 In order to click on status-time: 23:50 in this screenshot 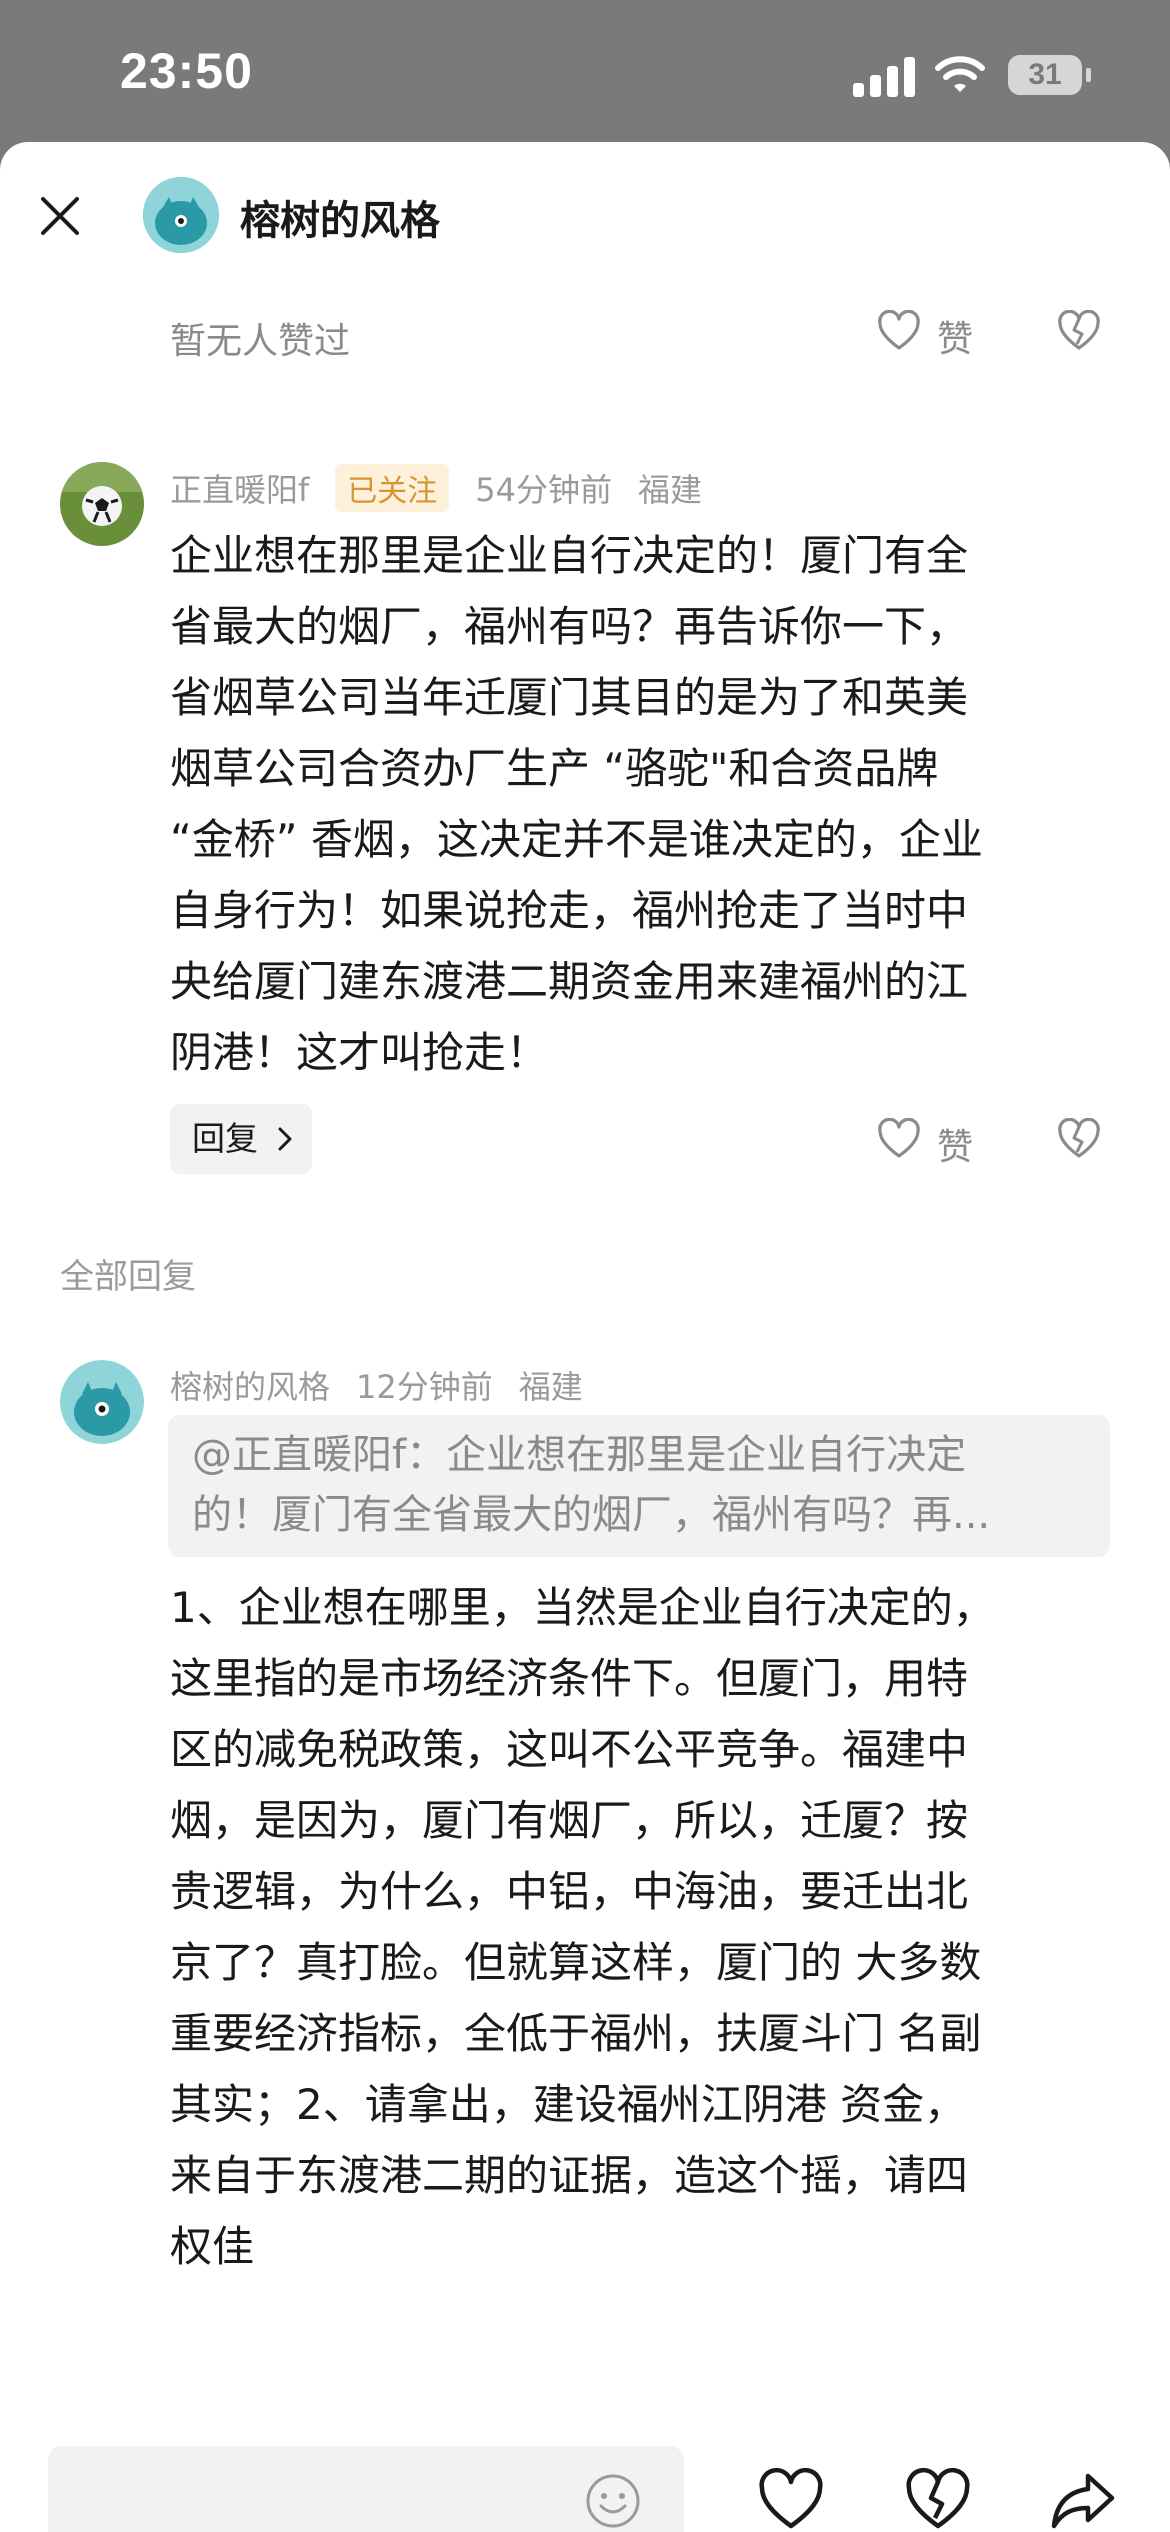, I will do `click(186, 71)`.